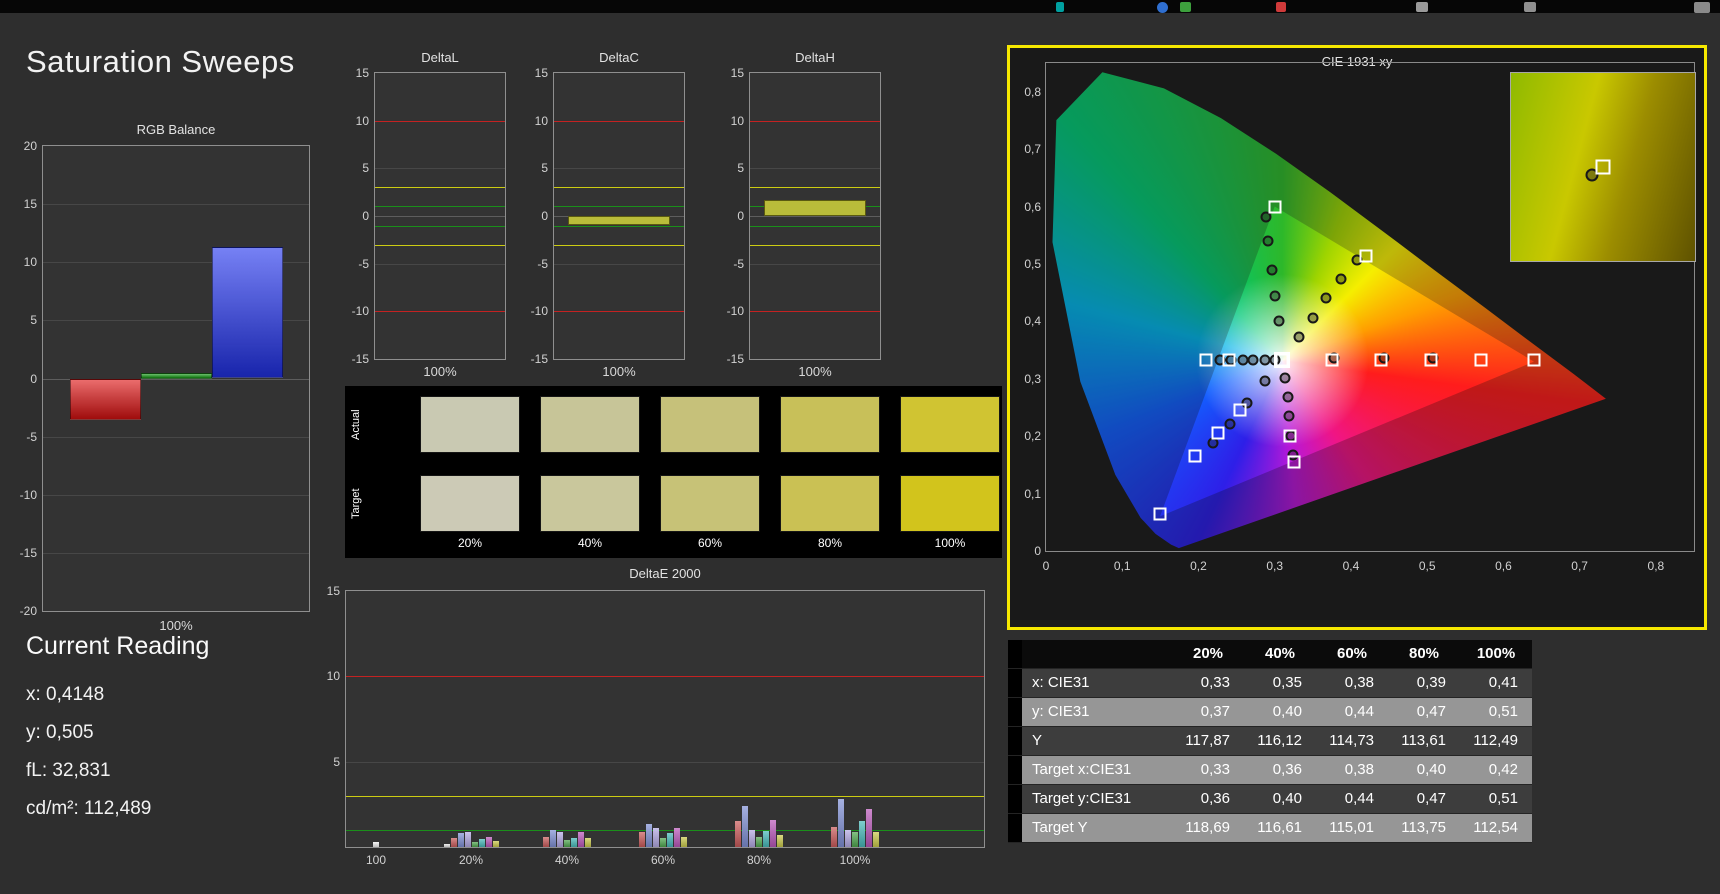 The image size is (1720, 894). Describe the element at coordinates (710, 503) in the screenshot. I see `target-swatch` at that location.